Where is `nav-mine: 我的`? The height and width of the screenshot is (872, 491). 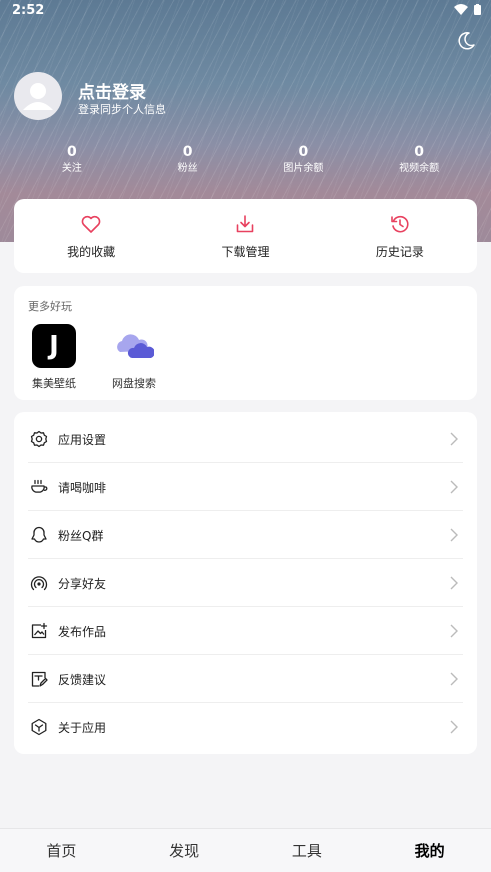 nav-mine: 我的 is located at coordinates (429, 850).